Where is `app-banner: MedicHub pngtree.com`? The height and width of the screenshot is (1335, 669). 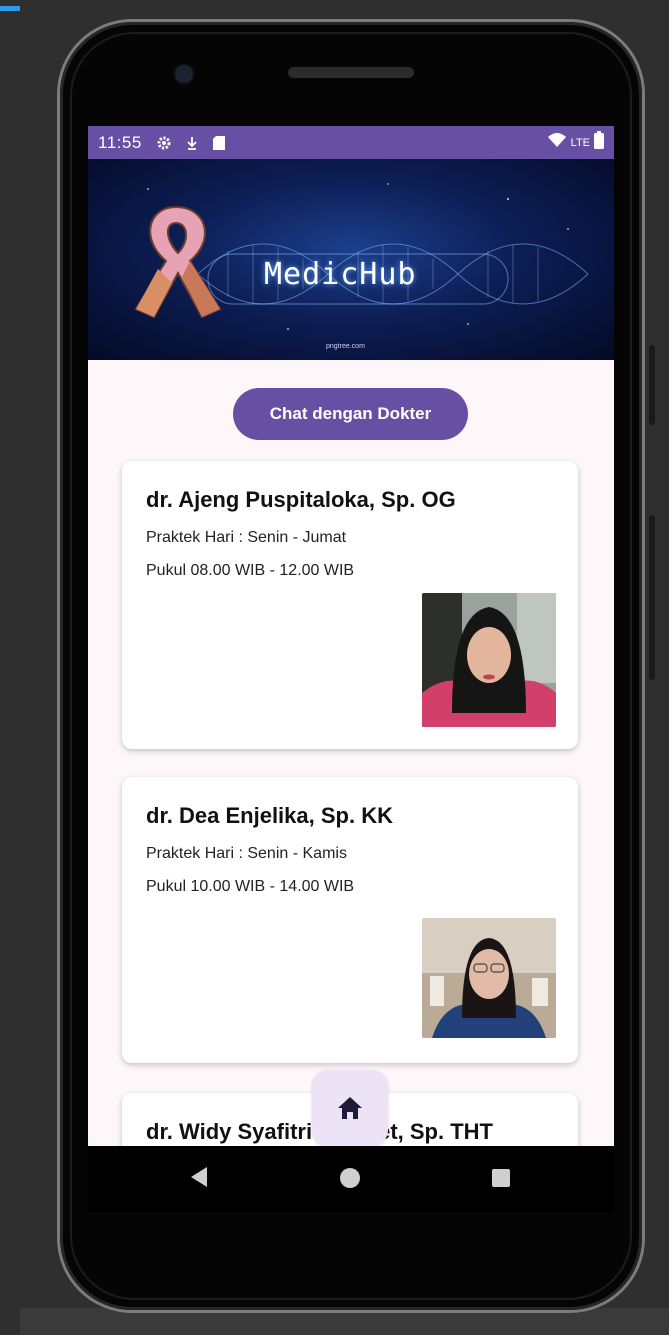
app-banner: MedicHub pngtree.com is located at coordinates (351, 259).